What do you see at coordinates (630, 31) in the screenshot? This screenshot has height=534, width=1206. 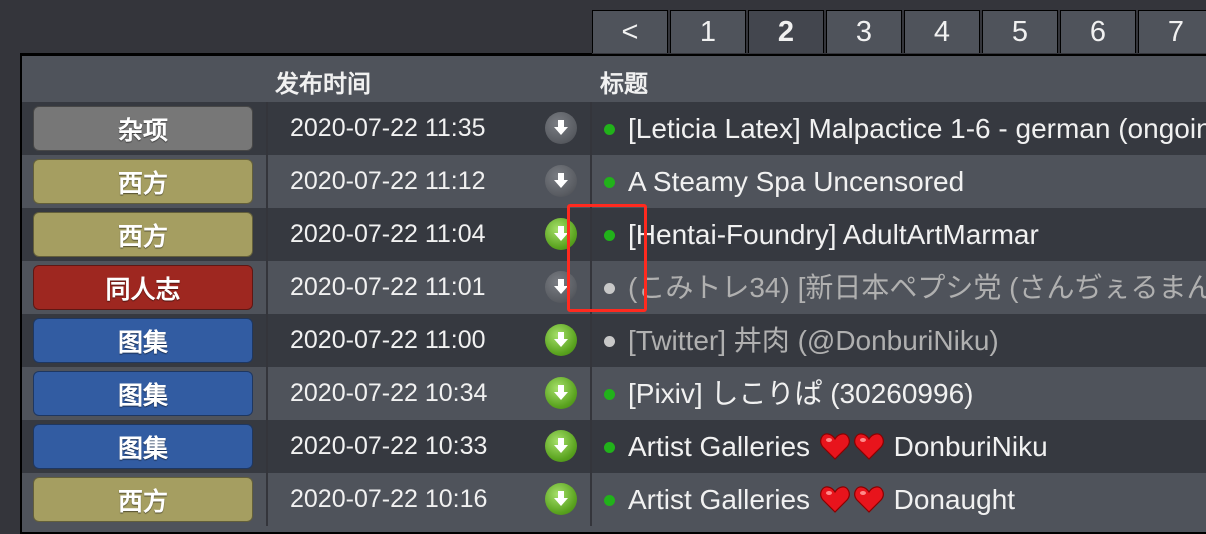 I see `page-prev-button: <` at bounding box center [630, 31].